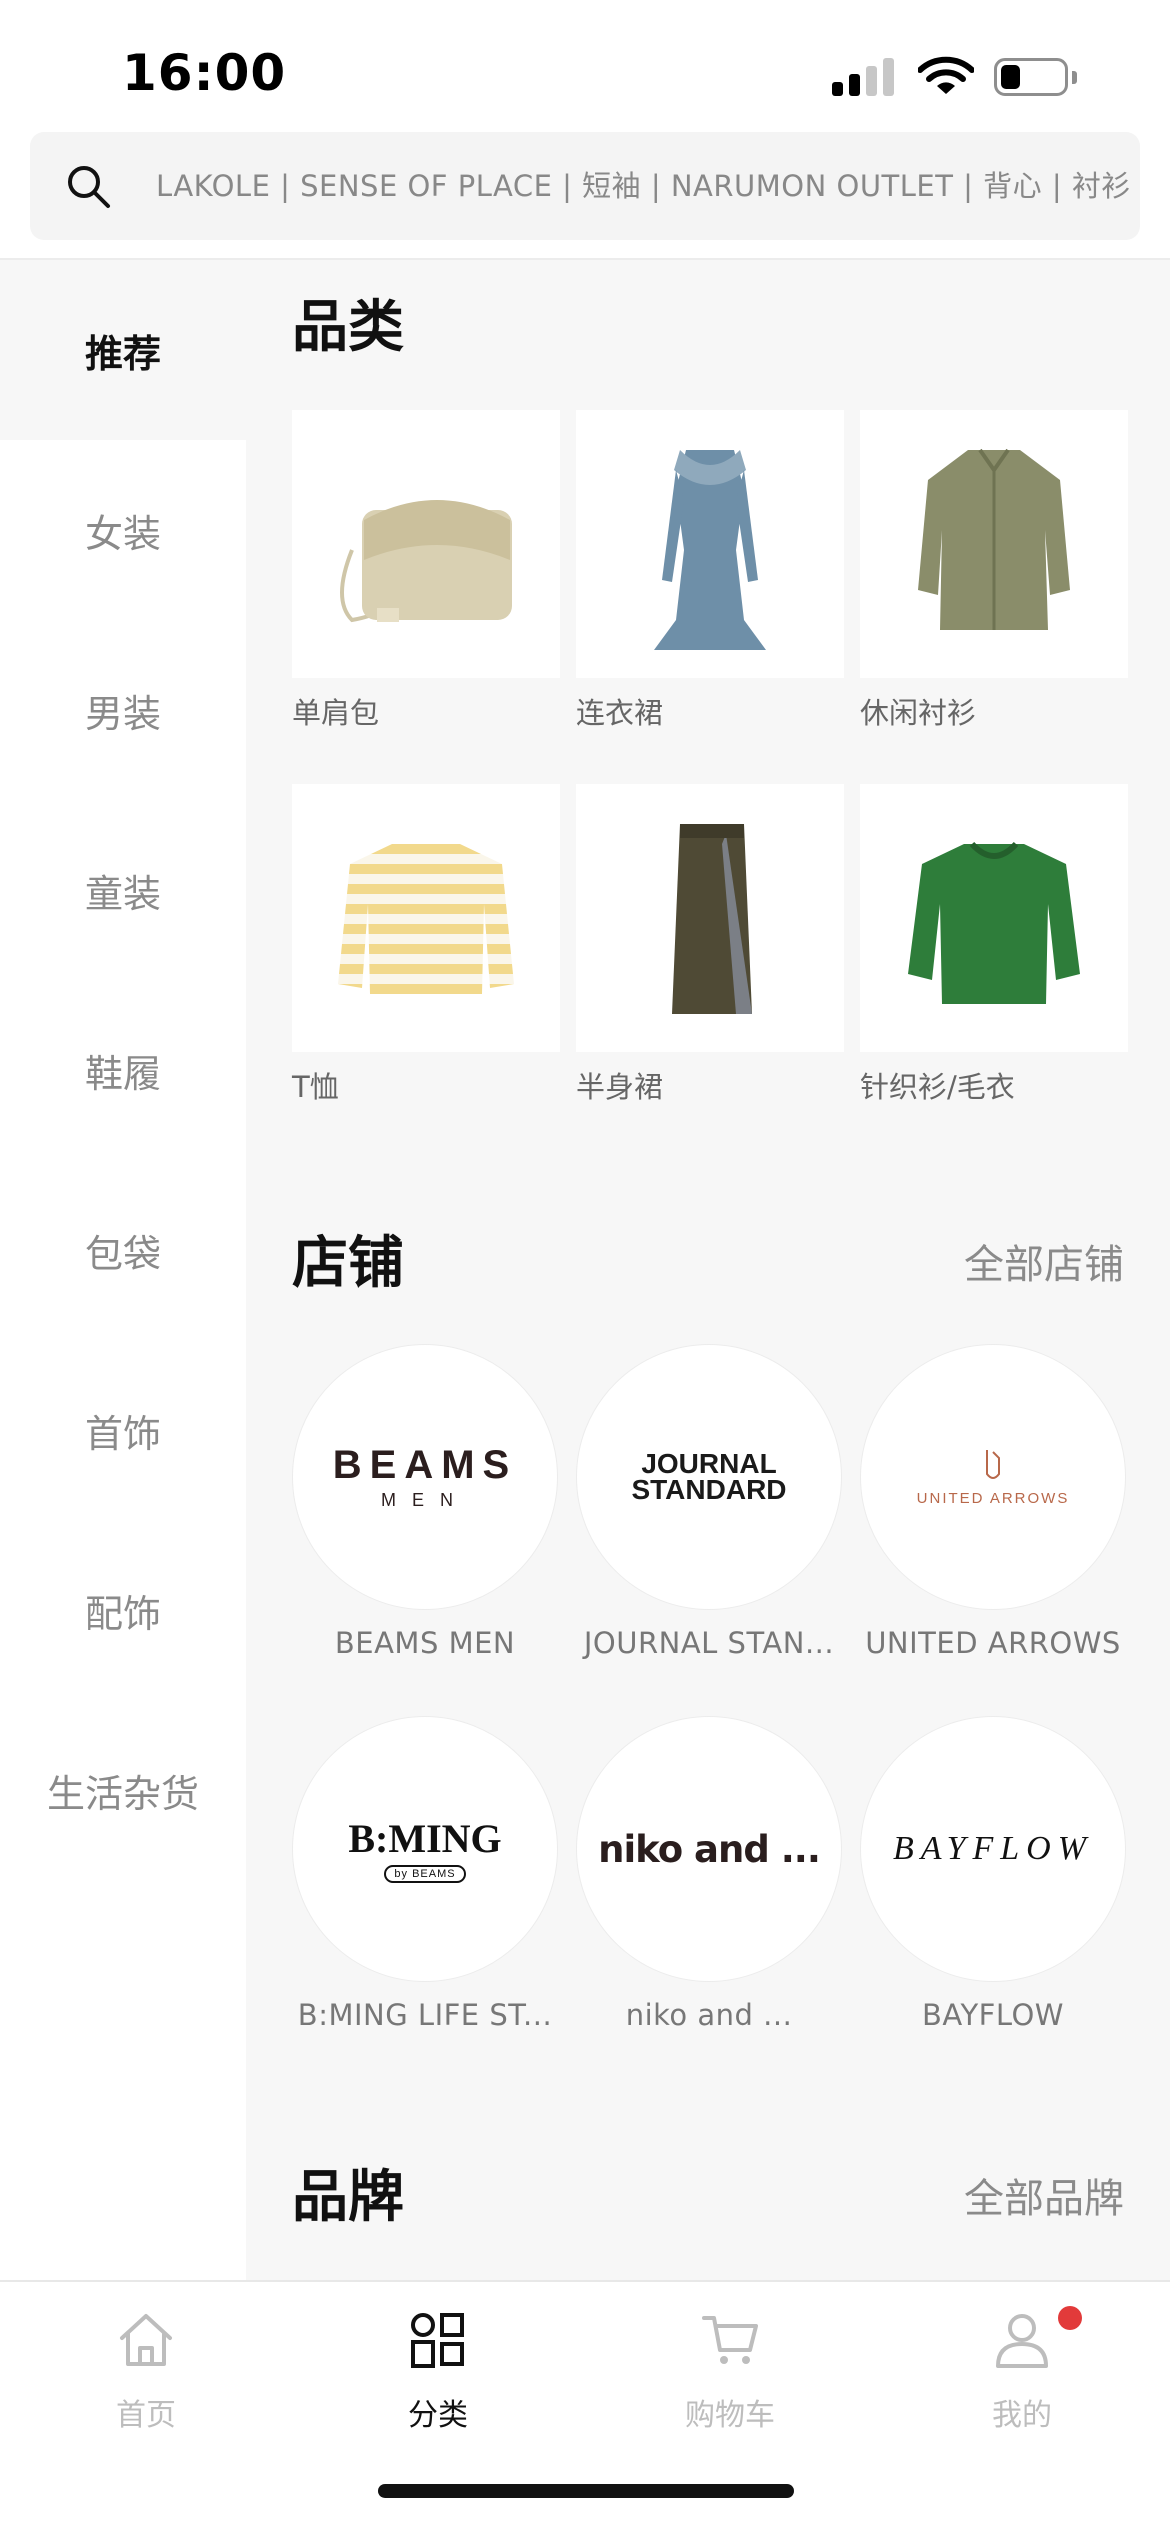  I want to click on section-title-stores: 店铺, so click(348, 1263).